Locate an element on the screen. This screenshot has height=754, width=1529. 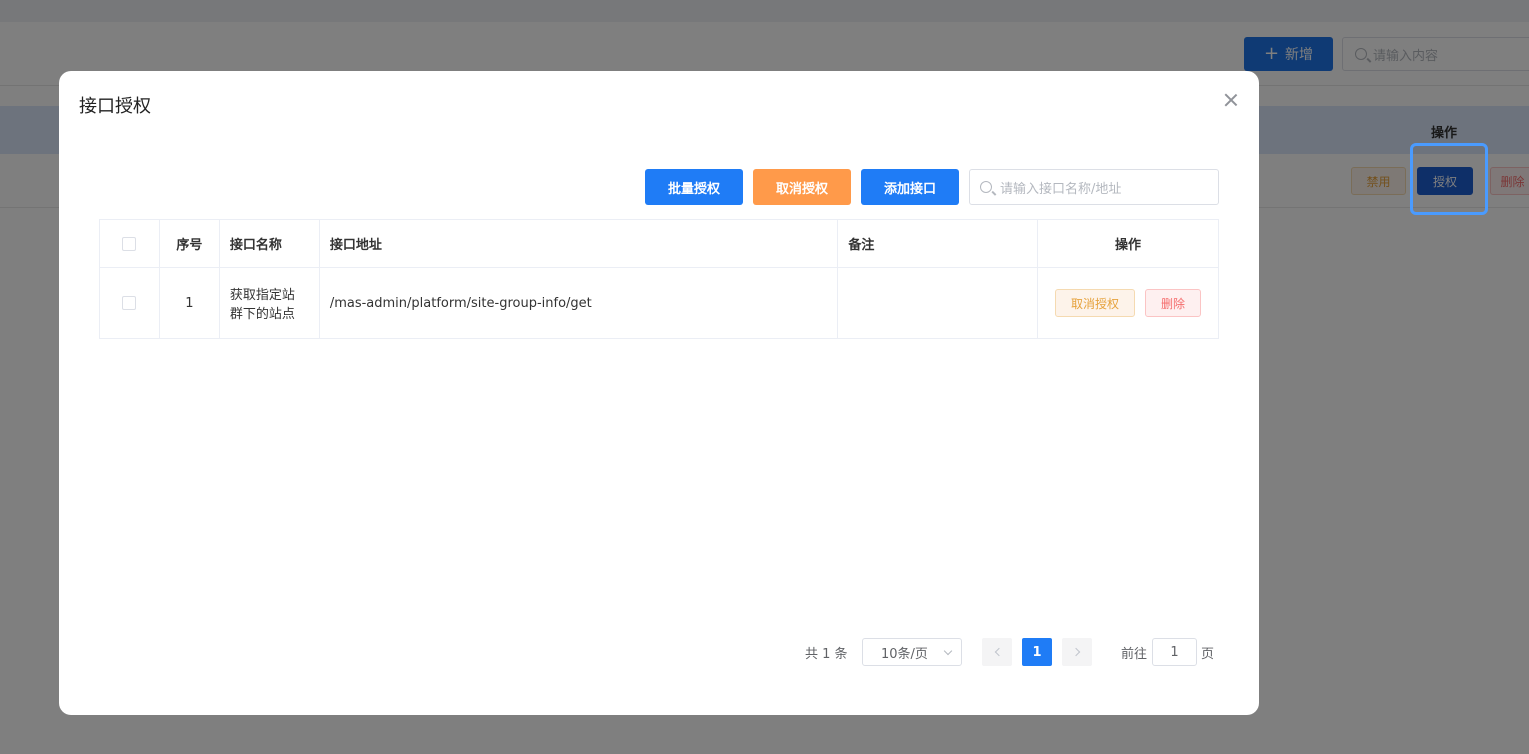
page-size-value: 10条/页 is located at coordinates (904, 654).